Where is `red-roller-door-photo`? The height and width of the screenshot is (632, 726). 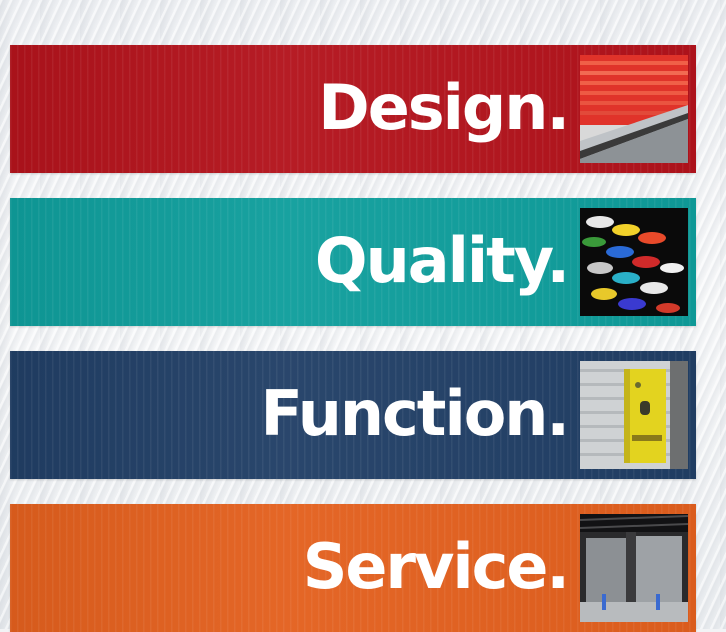
red-roller-door-photo is located at coordinates (634, 109).